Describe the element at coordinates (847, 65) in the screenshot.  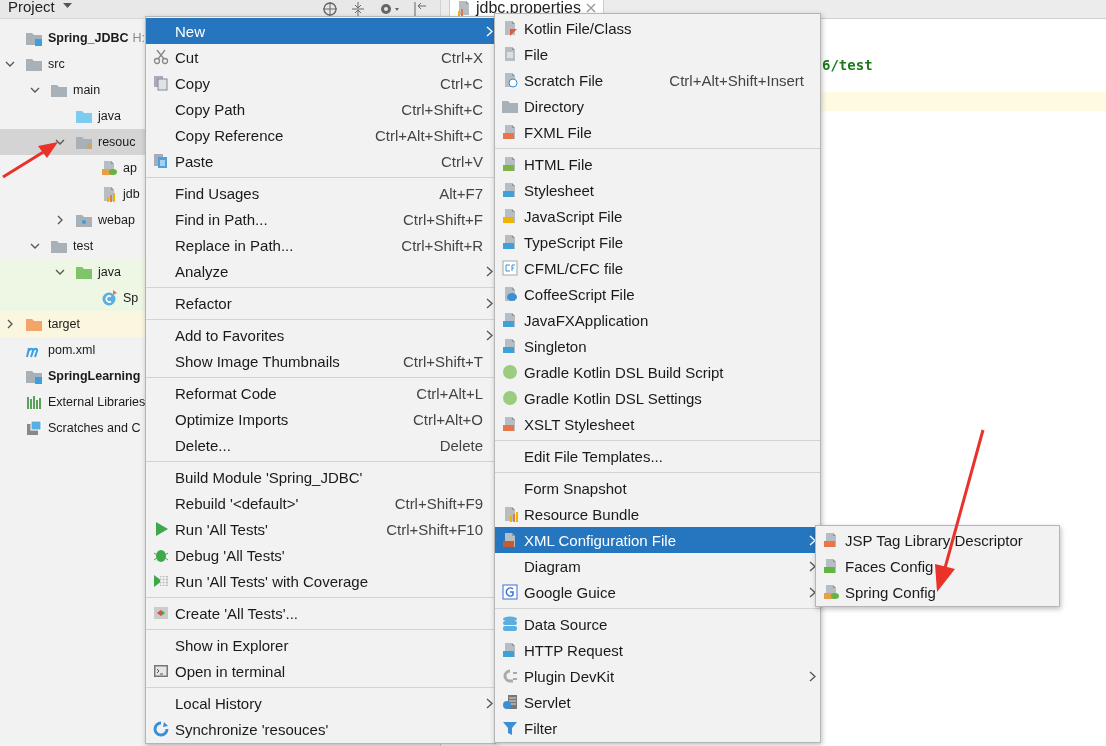
I see `code-text: 6/test` at that location.